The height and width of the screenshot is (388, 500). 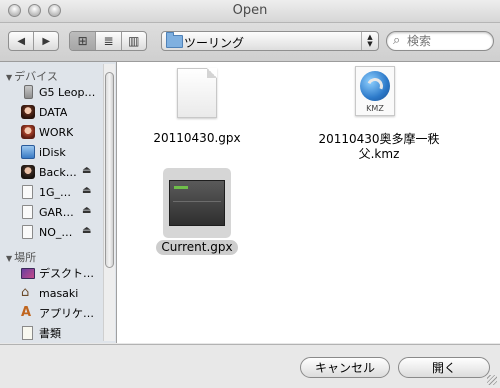 I want to click on sidebar-item-idisk: iDisk, so click(x=61, y=152).